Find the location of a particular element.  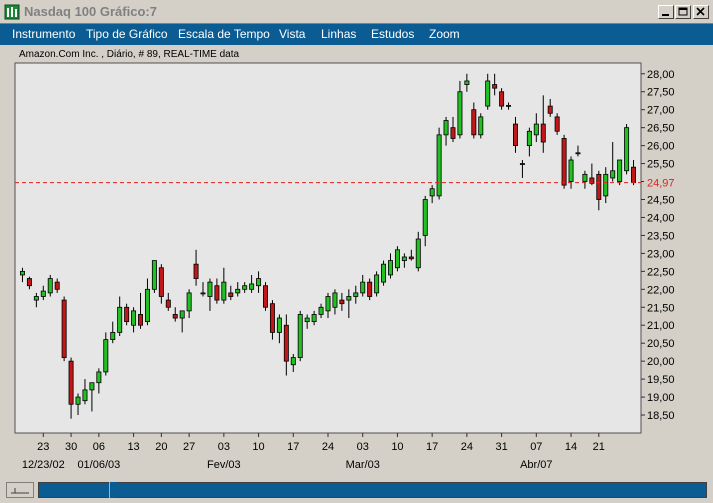

x-tick-label: 23 is located at coordinates (43, 447).